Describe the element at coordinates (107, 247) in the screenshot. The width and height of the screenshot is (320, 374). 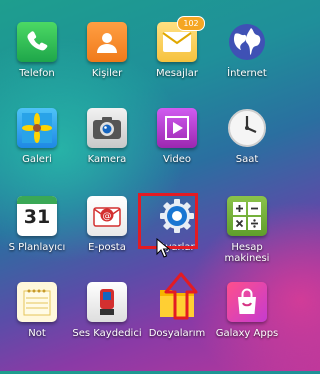
I see `app-label: E-posta` at that location.